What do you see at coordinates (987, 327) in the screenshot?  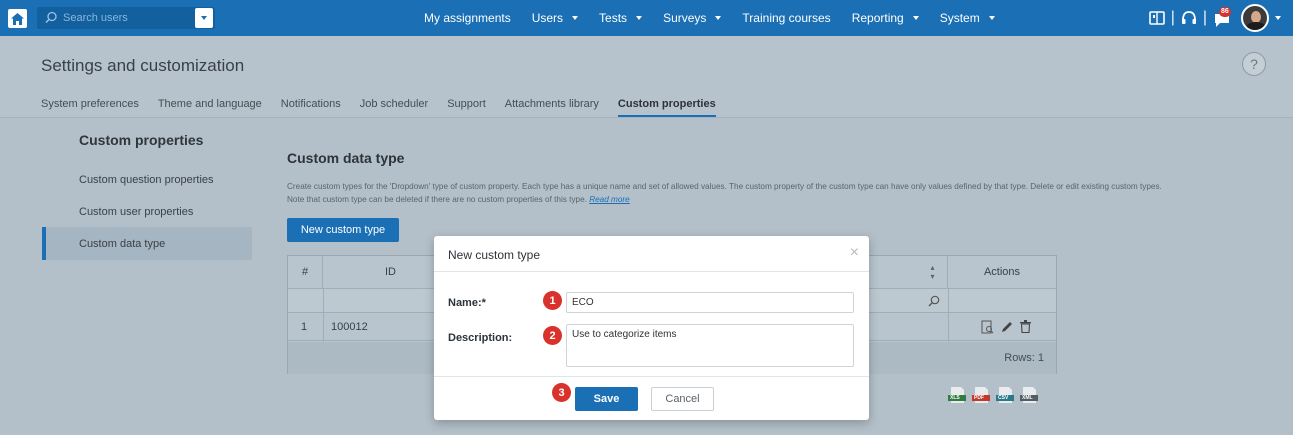 I see `view-details-icon` at bounding box center [987, 327].